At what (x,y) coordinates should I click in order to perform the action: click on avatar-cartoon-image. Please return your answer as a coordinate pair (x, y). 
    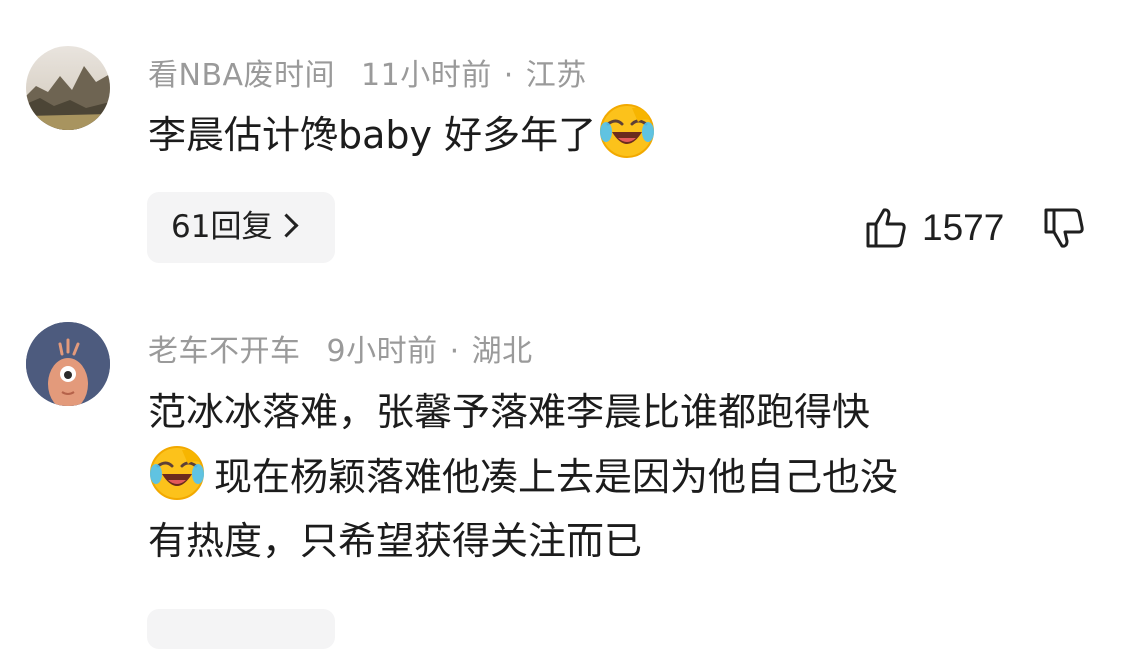
    Looking at the image, I should click on (68, 364).